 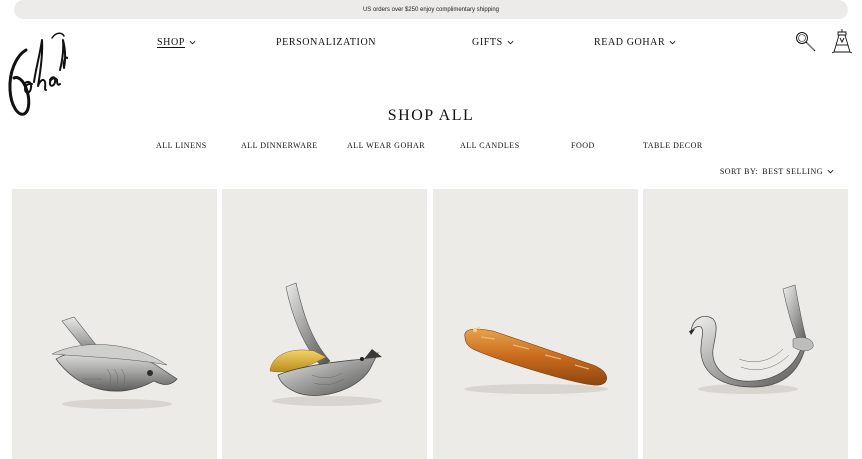 What do you see at coordinates (114, 362) in the screenshot?
I see `fish-lemon-squeezer-image` at bounding box center [114, 362].